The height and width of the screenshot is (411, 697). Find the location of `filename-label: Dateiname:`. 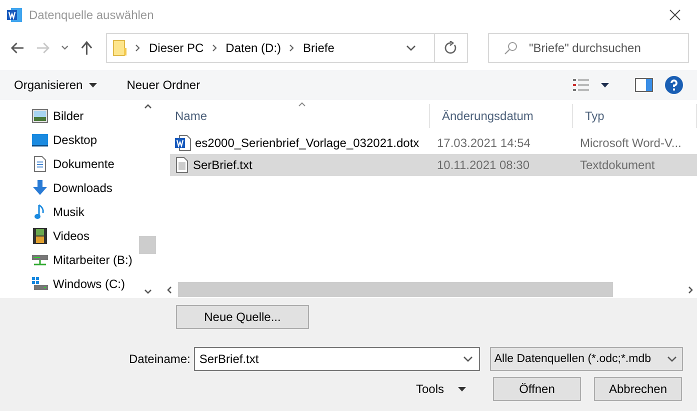

filename-label: Dateiname: is located at coordinates (159, 359).